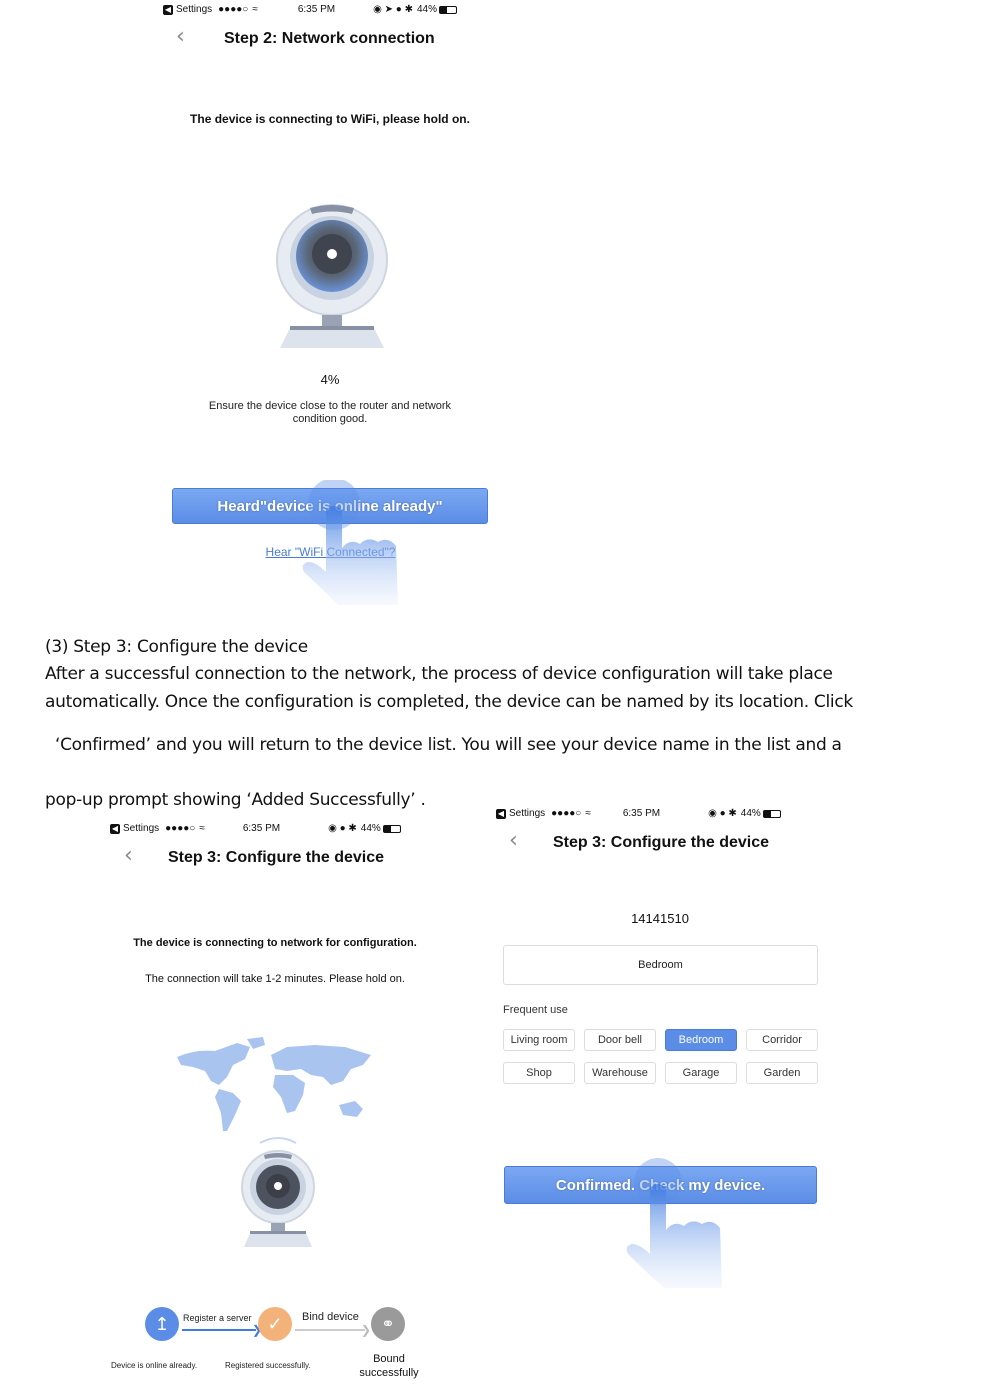 The width and height of the screenshot is (1000, 1385). Describe the element at coordinates (217, 1318) in the screenshot. I see `step-arrow-label: Register a server` at that location.